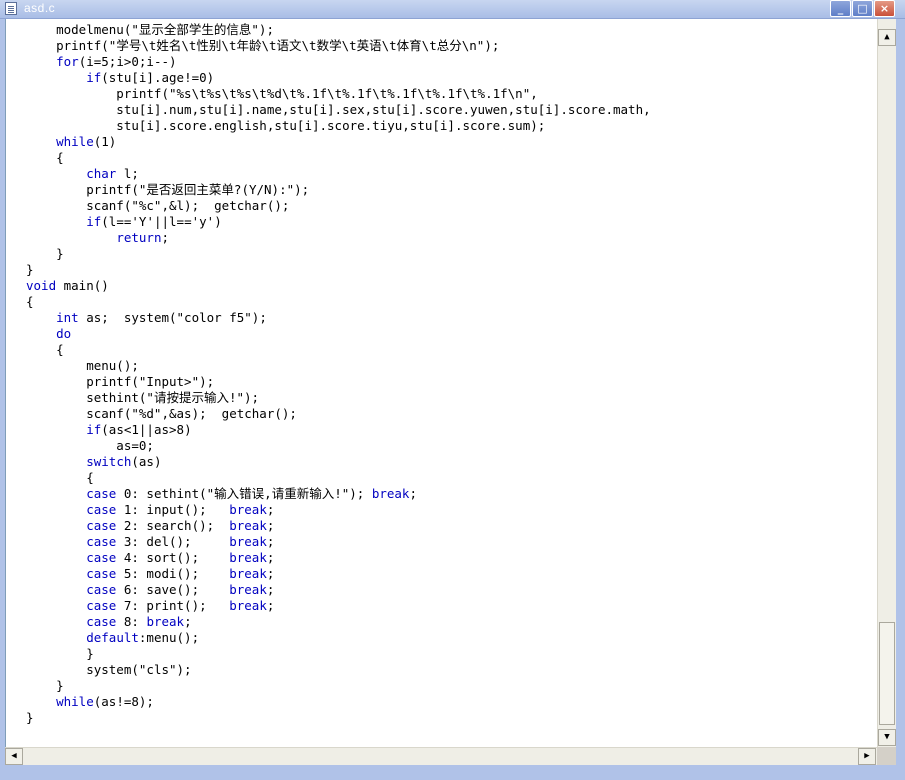 The height and width of the screenshot is (780, 905). Describe the element at coordinates (338, 622) in the screenshot. I see `code-line: case 8: break;` at that location.